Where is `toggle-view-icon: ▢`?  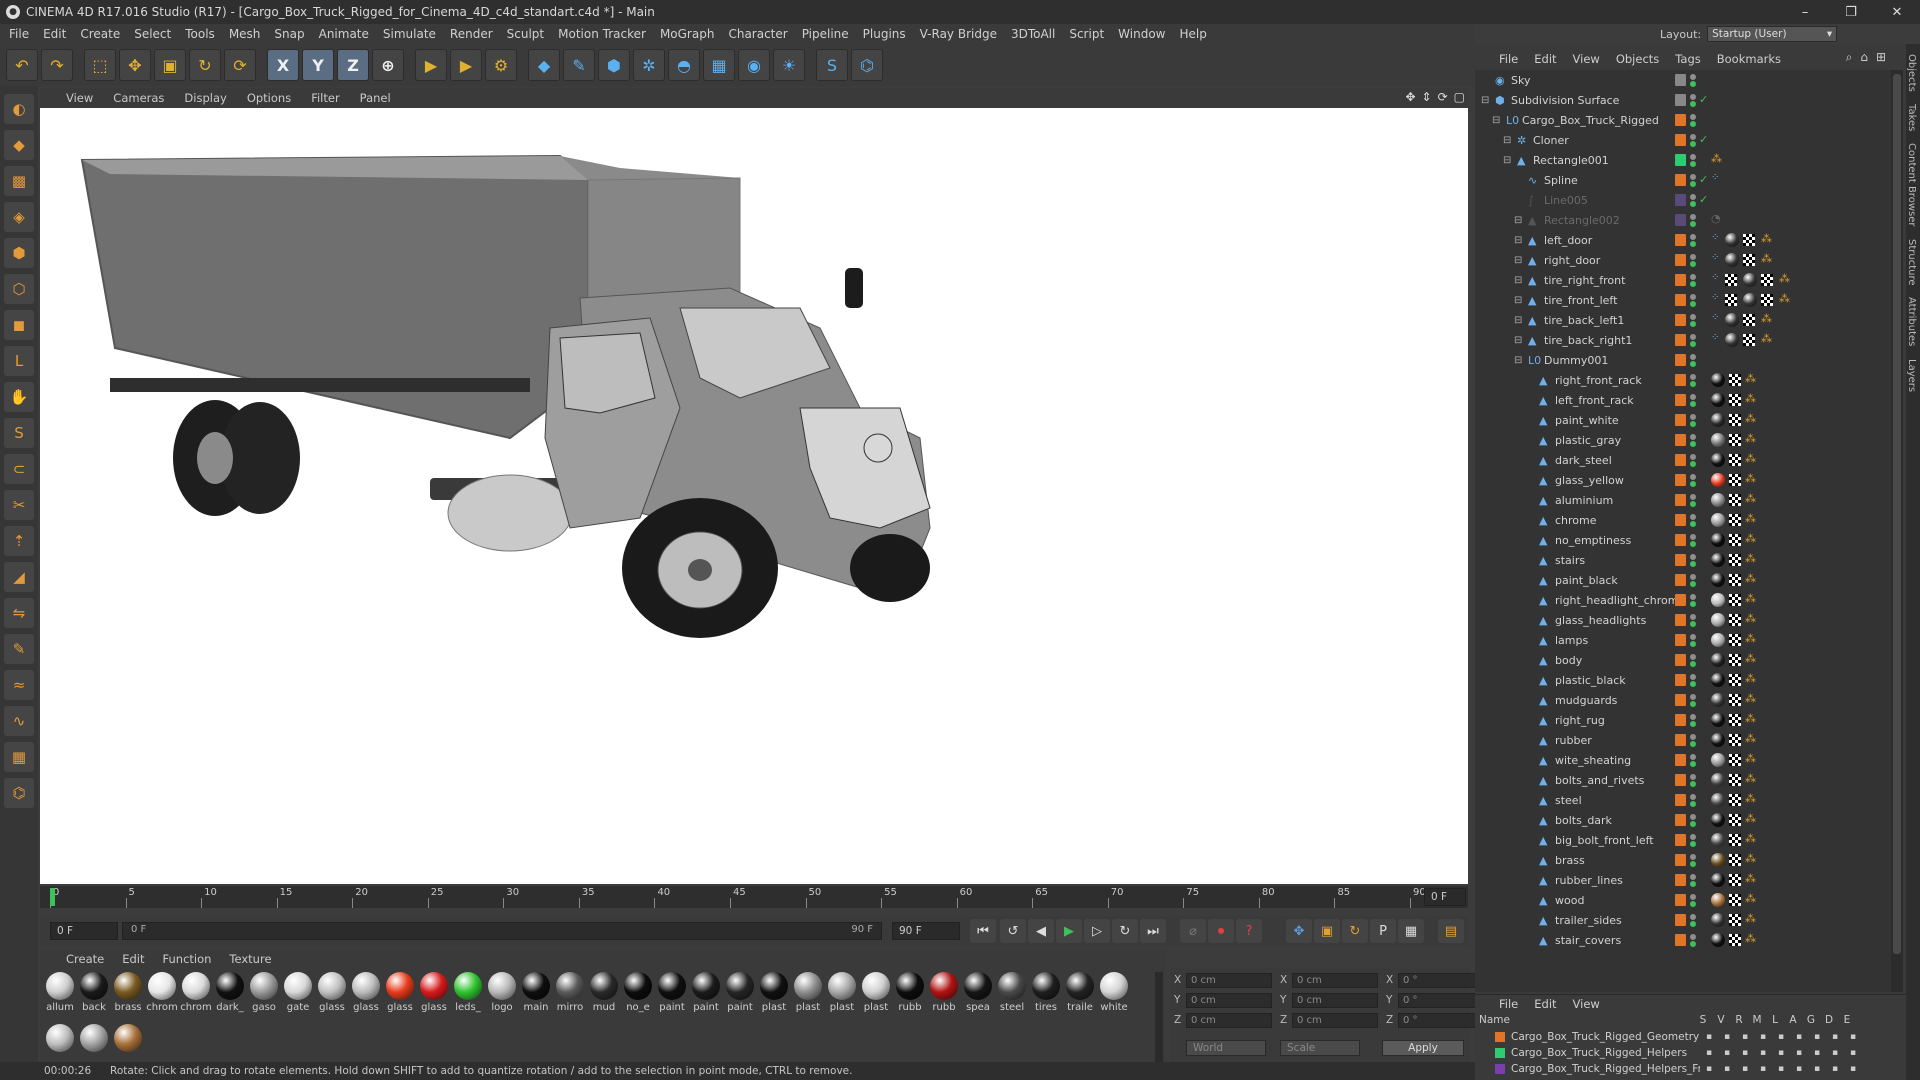 toggle-view-icon: ▢ is located at coordinates (1459, 97).